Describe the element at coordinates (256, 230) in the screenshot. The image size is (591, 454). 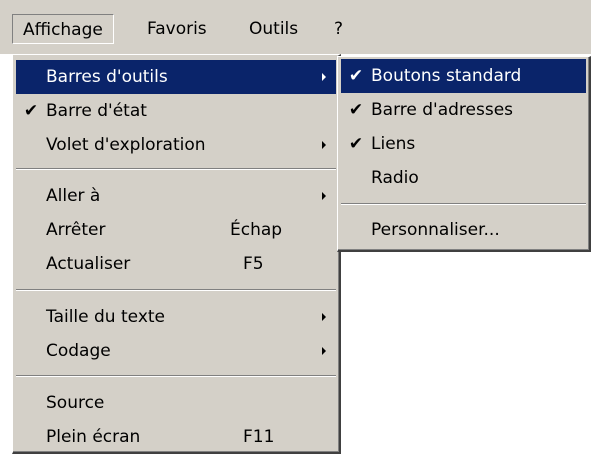
I see `menu-item-stop-shortcut: Échap` at that location.